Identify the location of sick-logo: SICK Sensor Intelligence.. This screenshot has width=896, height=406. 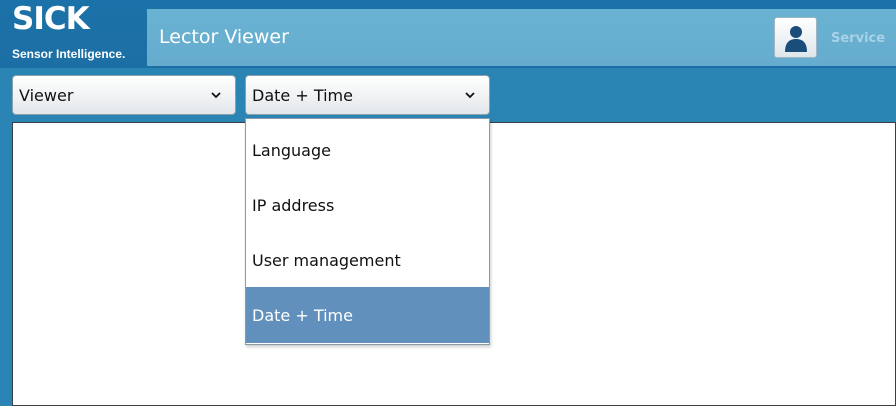
(76, 33).